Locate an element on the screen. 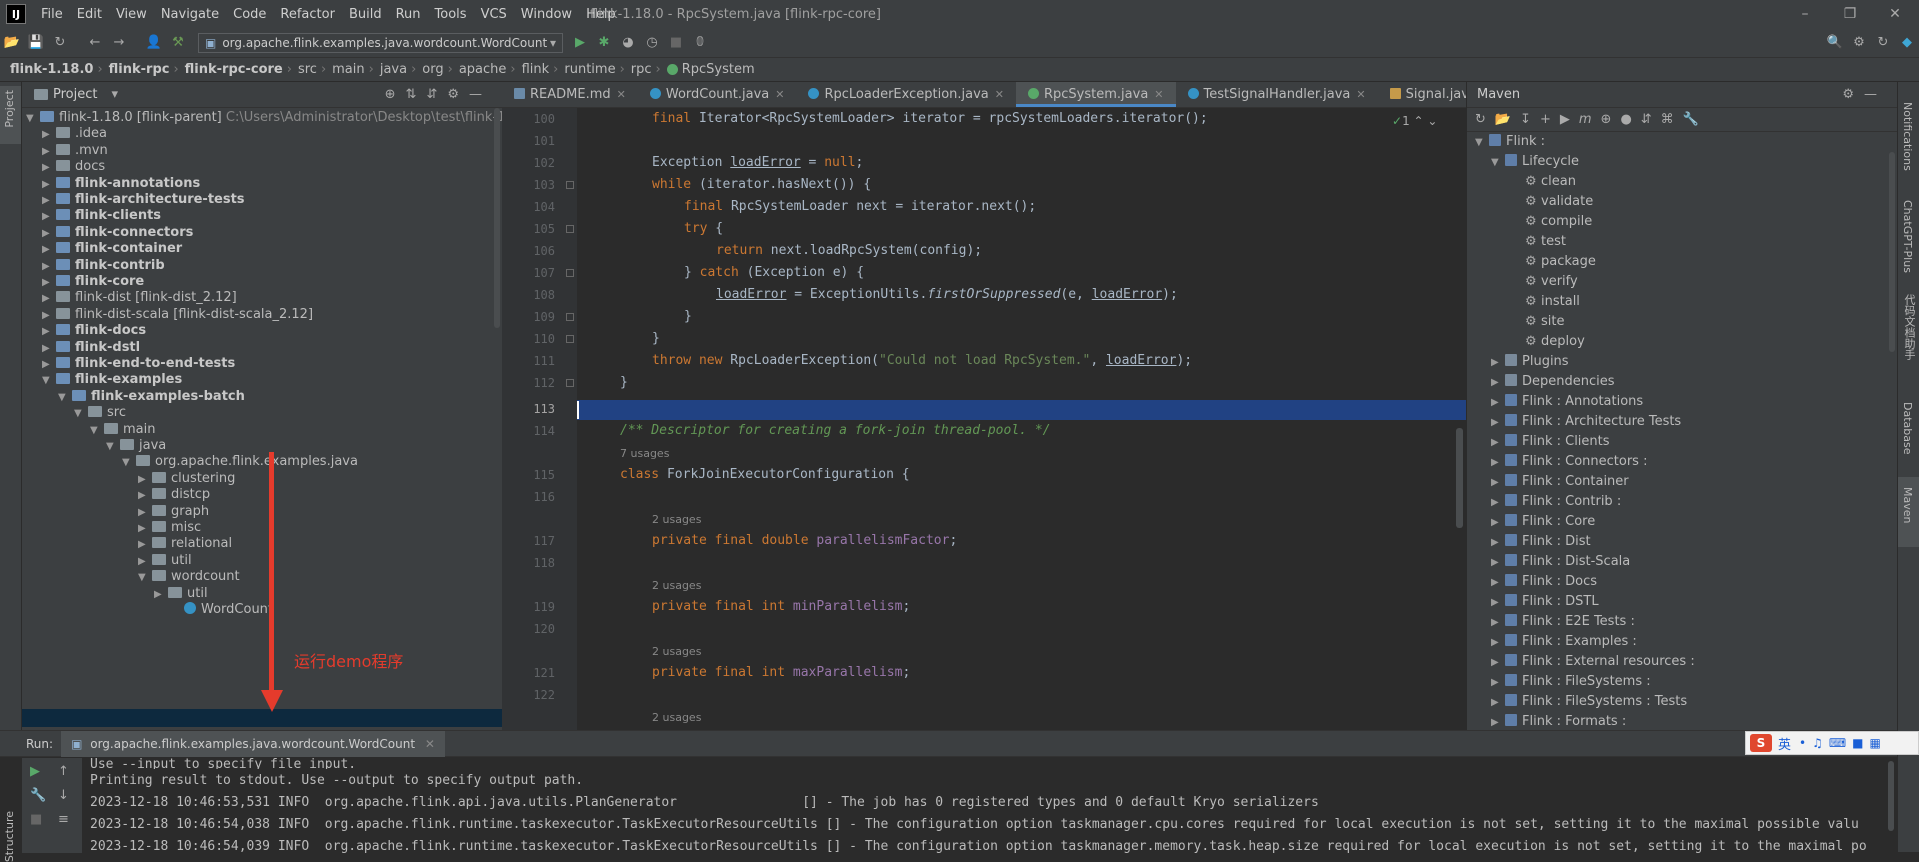 This screenshot has width=1919, height=862. breadcrumb-item: flink is located at coordinates (536, 69).